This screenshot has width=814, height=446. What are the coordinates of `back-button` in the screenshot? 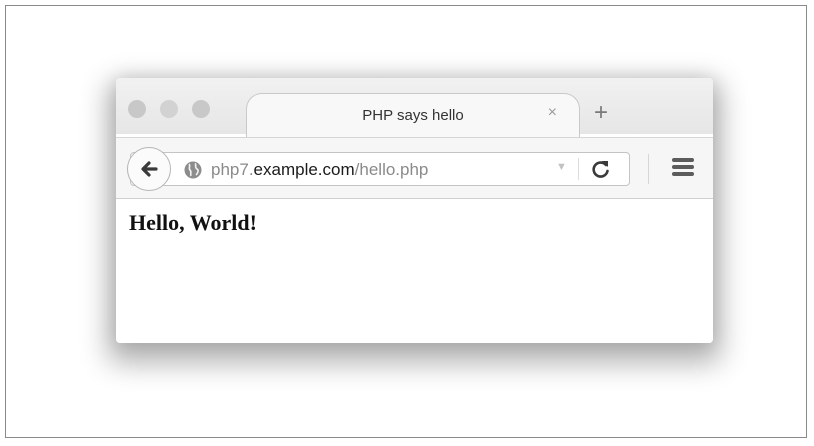 It's located at (149, 169).